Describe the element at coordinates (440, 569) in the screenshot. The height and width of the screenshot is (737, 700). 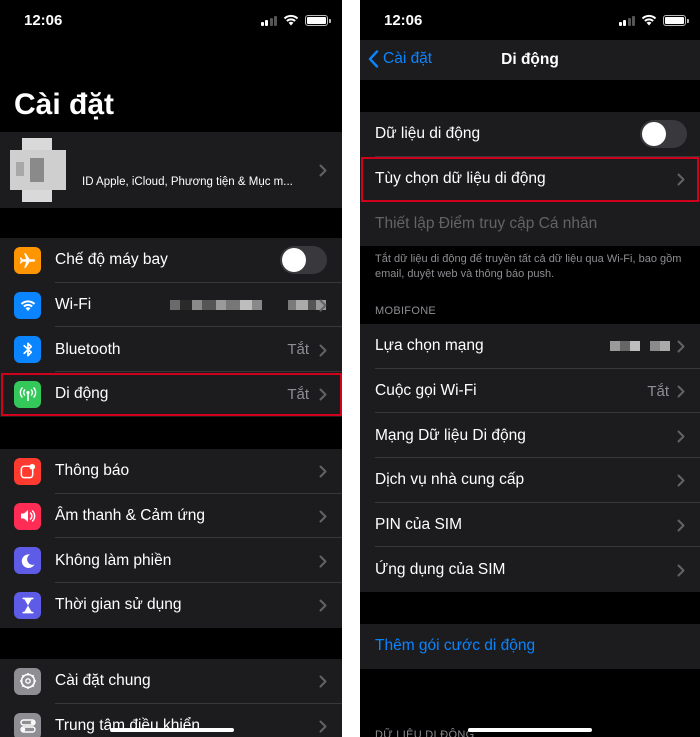
I see `sim-applications-label: Ứng dụng của SIM` at that location.